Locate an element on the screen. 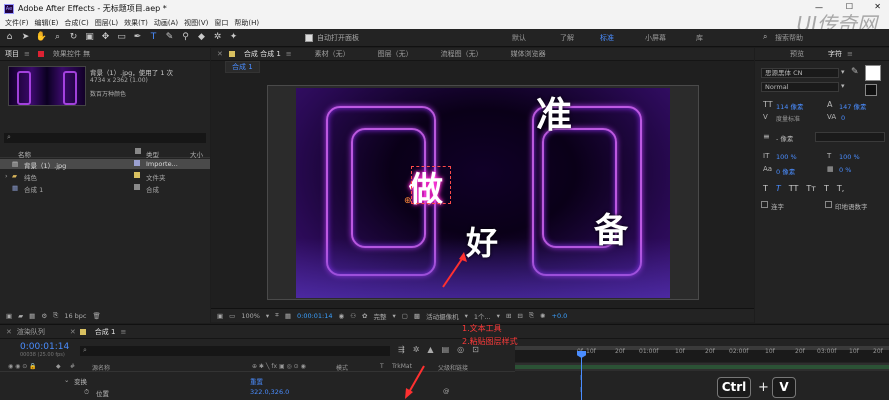 The height and width of the screenshot is (400, 889). snapshot-icon: ◉ is located at coordinates (342, 316).